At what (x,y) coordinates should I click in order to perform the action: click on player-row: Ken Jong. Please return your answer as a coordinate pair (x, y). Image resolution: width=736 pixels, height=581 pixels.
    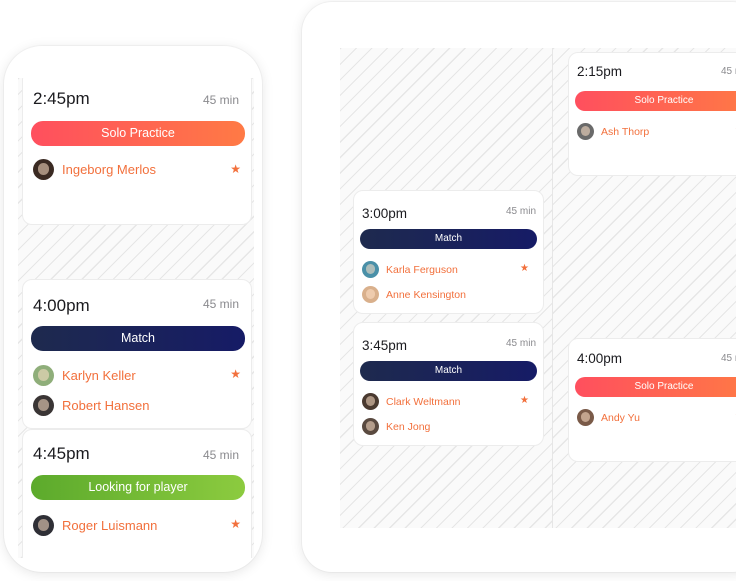
    Looking at the image, I should click on (396, 426).